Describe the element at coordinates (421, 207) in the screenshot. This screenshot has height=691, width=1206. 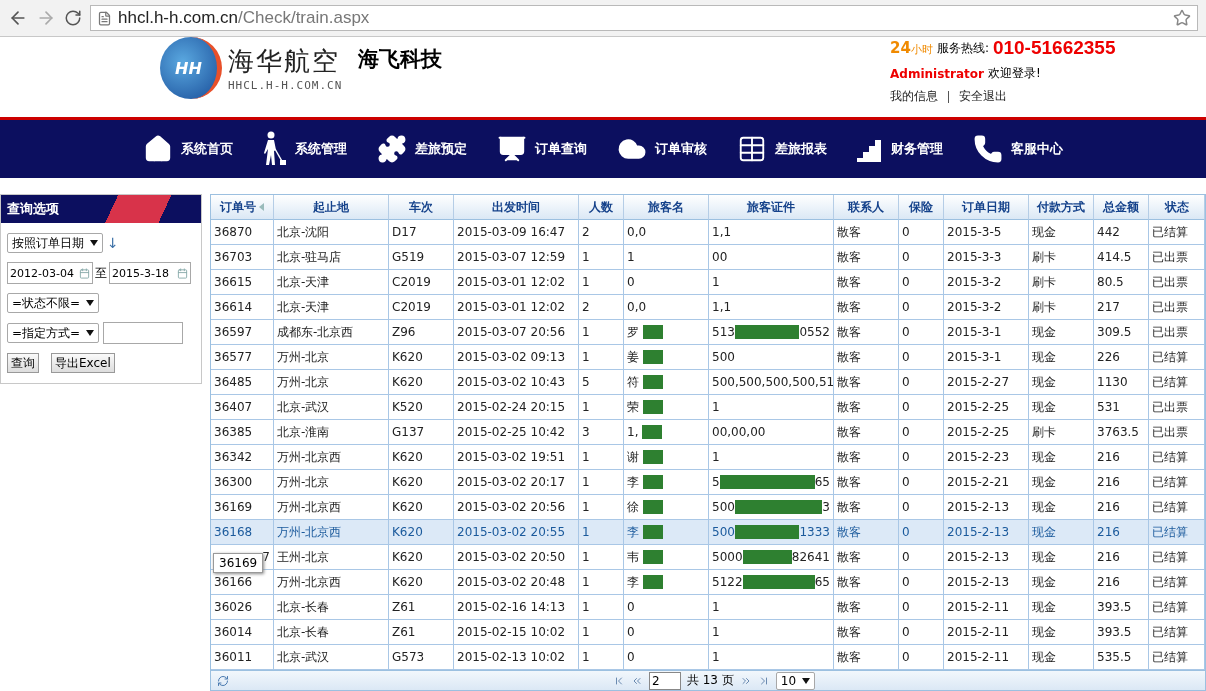
I see `column-header: 车次` at that location.